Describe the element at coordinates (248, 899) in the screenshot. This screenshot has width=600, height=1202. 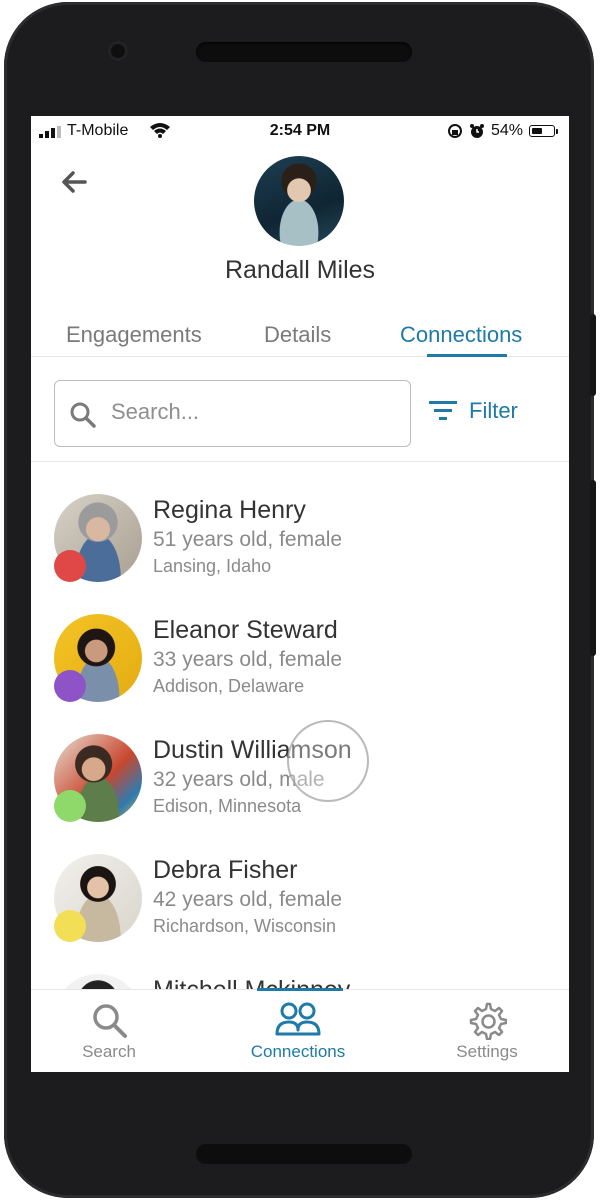
I see `connection-details: 42 years old, female` at that location.